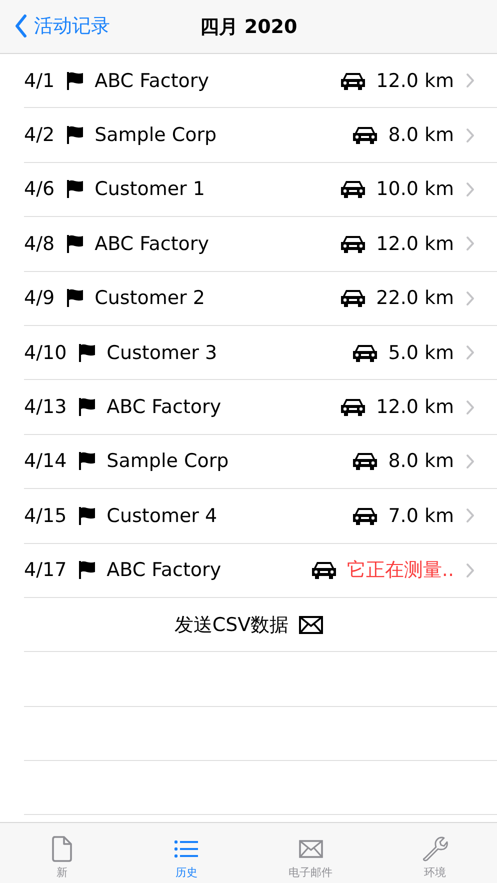 The height and width of the screenshot is (883, 497). What do you see at coordinates (162, 353) in the screenshot?
I see `trip-place: Customer 3` at bounding box center [162, 353].